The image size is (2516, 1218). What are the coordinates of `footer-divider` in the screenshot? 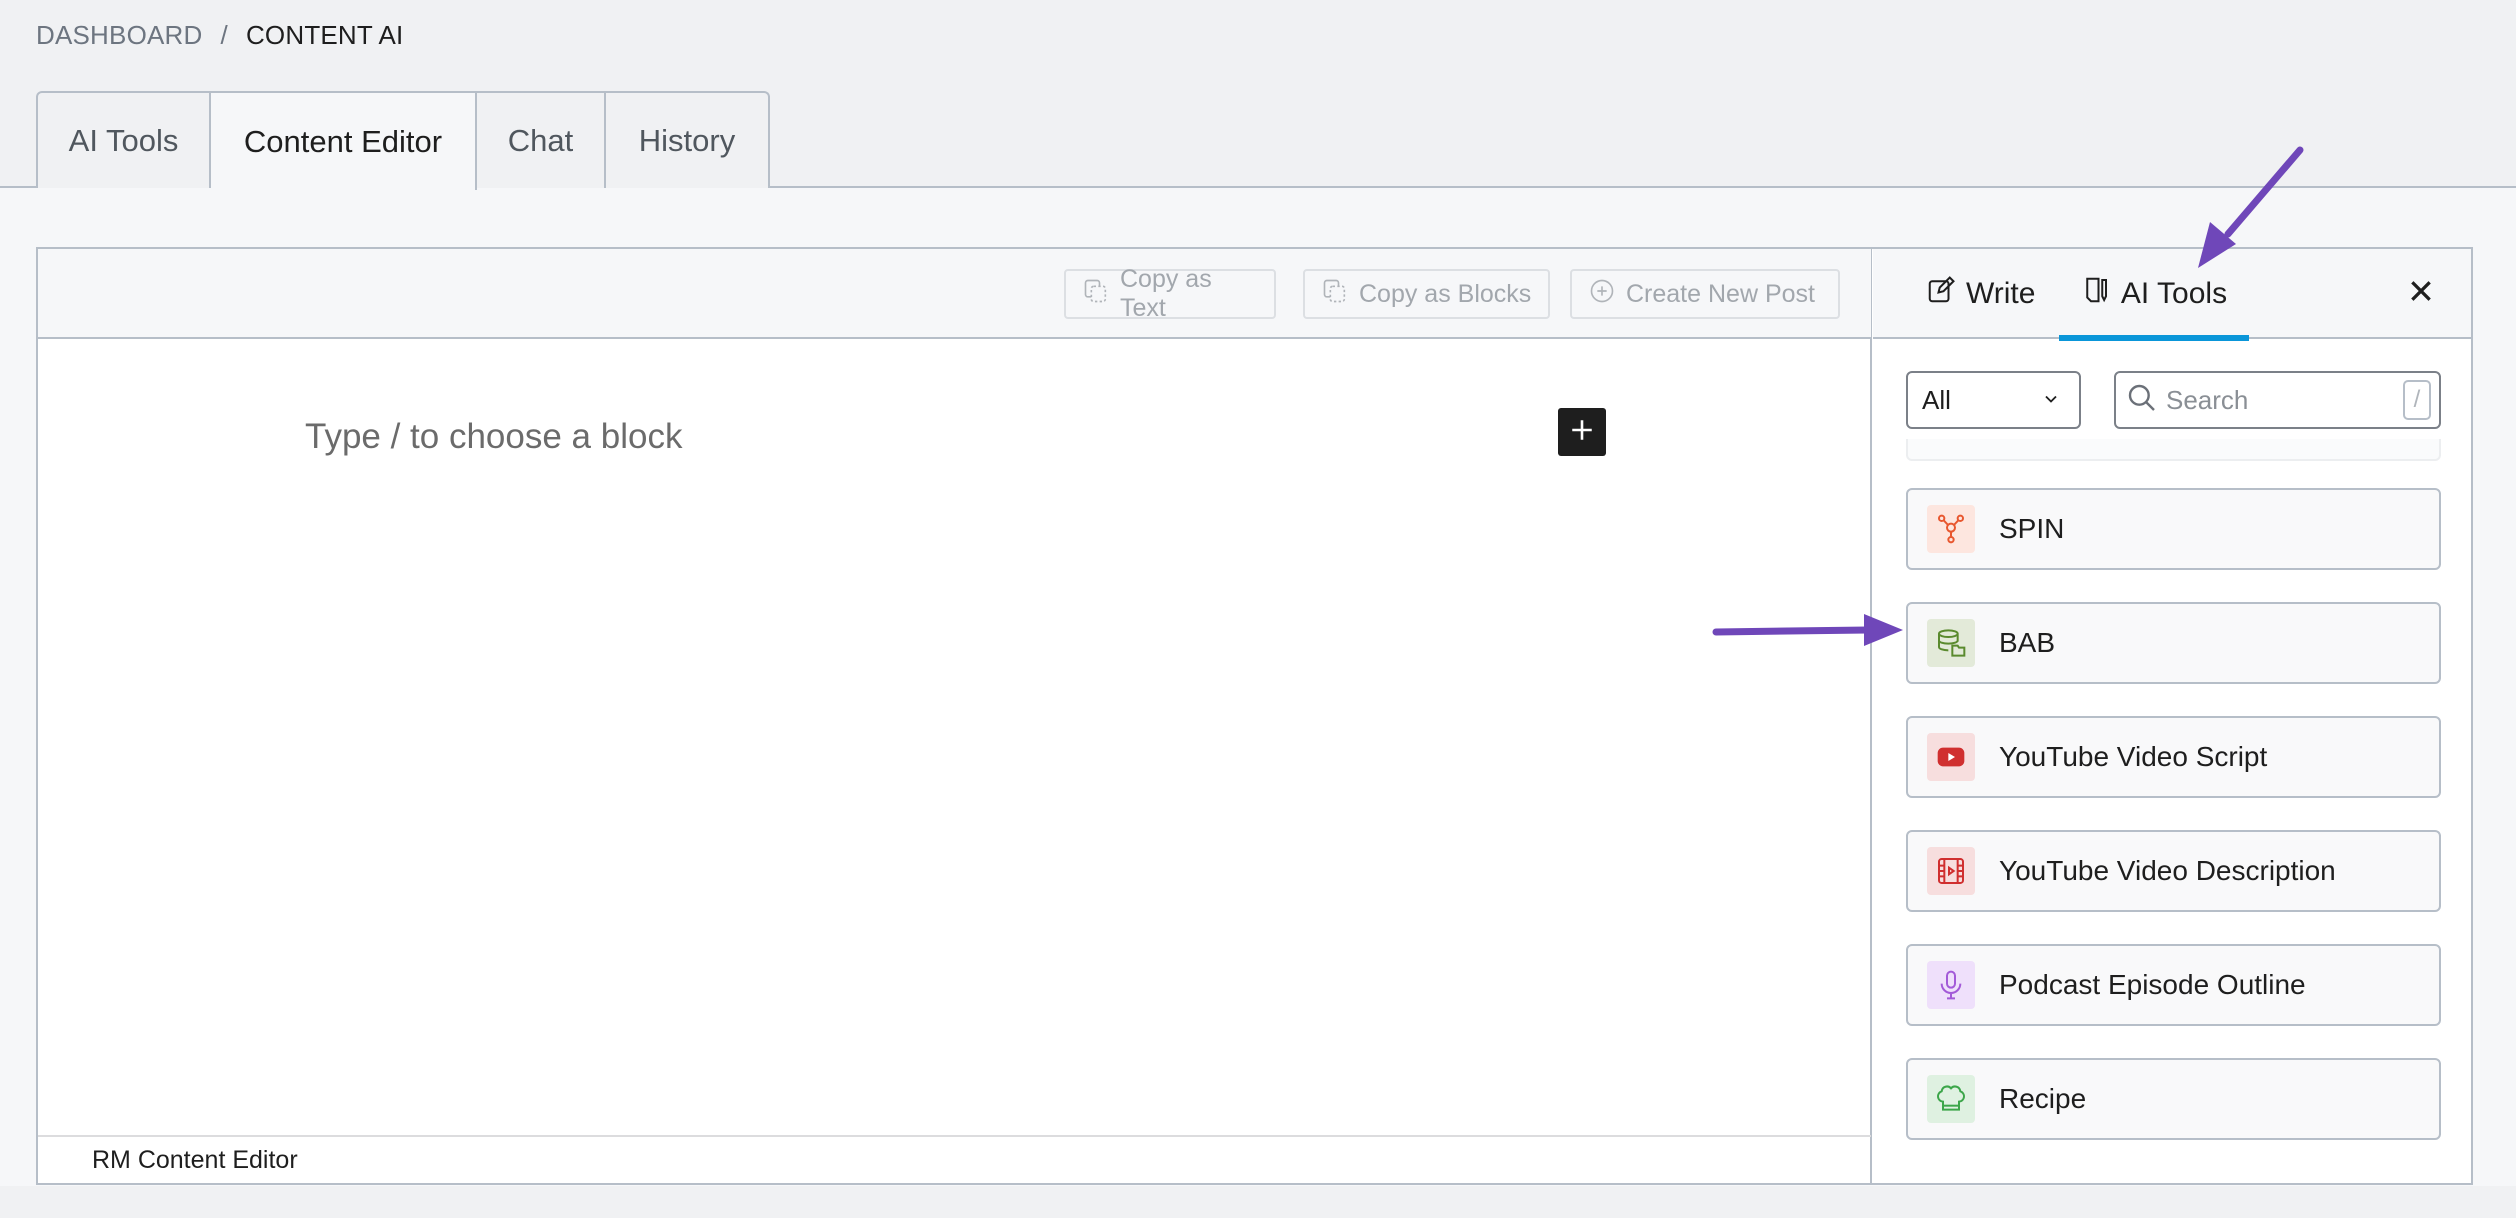 It's located at (954, 1136).